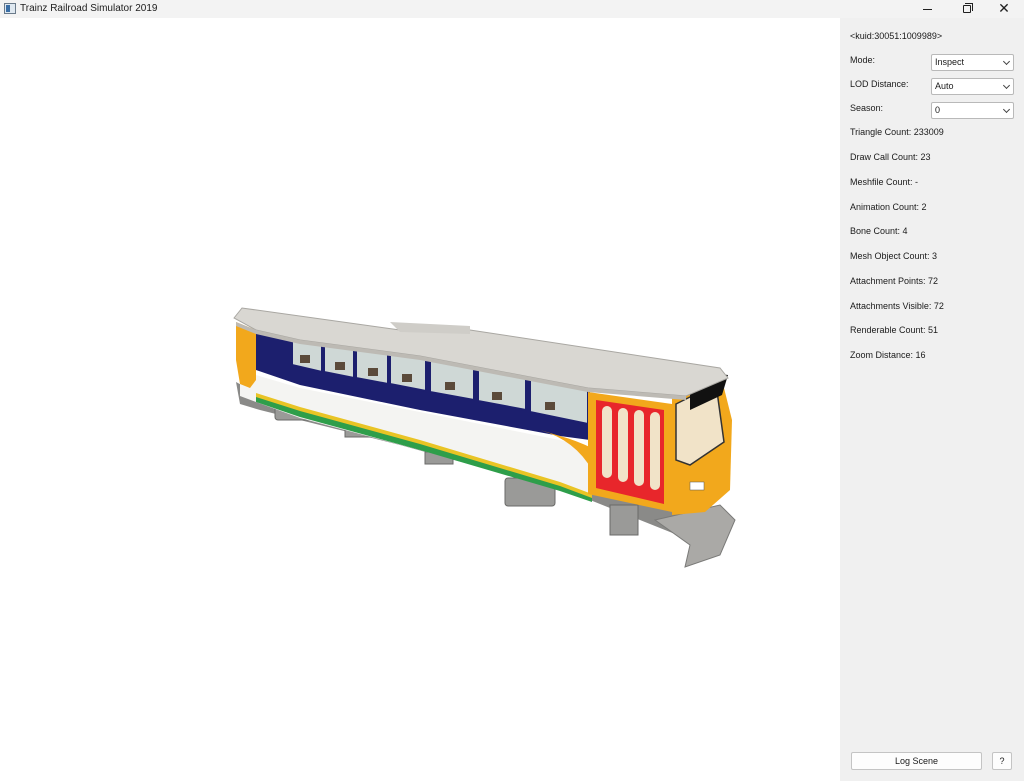 This screenshot has height=781, width=1024. I want to click on kuid-label: <kuid:30051:1009989>, so click(896, 36).